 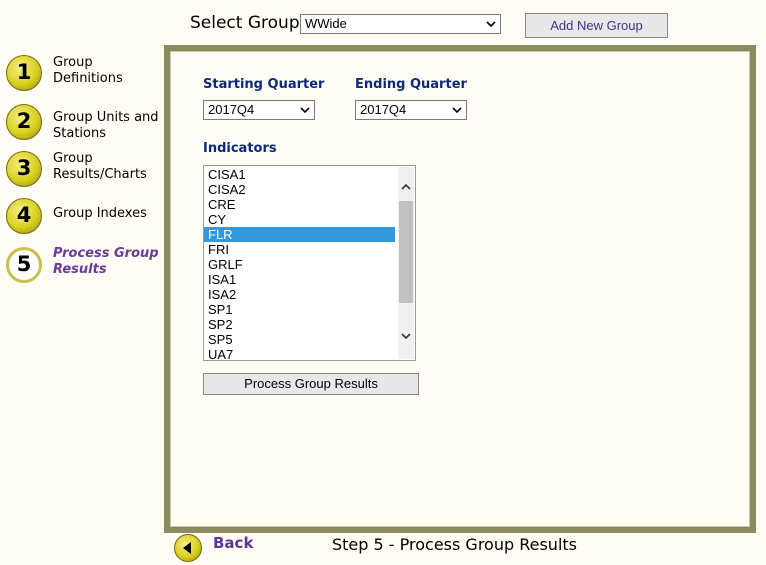 What do you see at coordinates (299, 204) in the screenshot?
I see `list-item: CRE` at bounding box center [299, 204].